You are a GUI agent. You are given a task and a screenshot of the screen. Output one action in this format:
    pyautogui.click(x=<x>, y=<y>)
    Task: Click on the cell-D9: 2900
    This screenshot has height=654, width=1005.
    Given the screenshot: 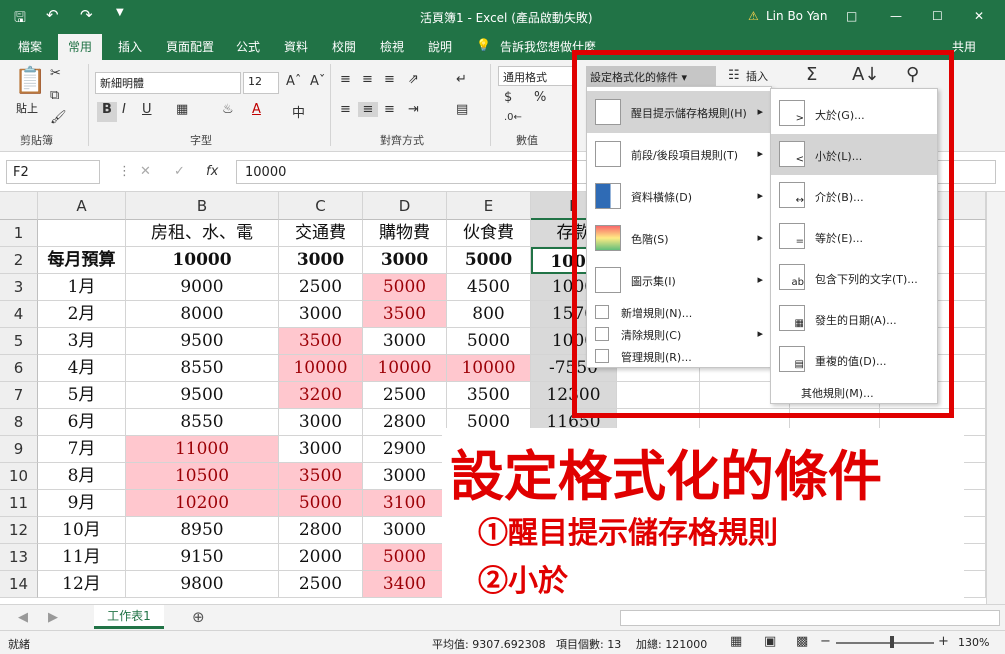 What is the action you would take?
    pyautogui.click(x=405, y=449)
    